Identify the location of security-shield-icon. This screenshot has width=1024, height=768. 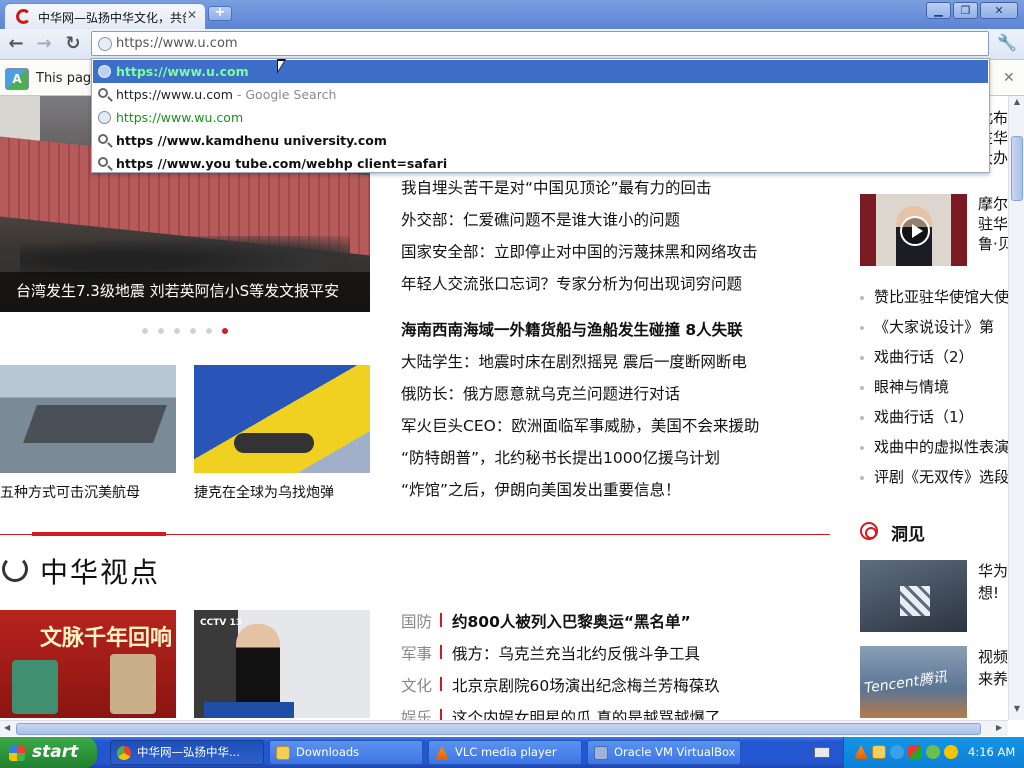
(915, 752).